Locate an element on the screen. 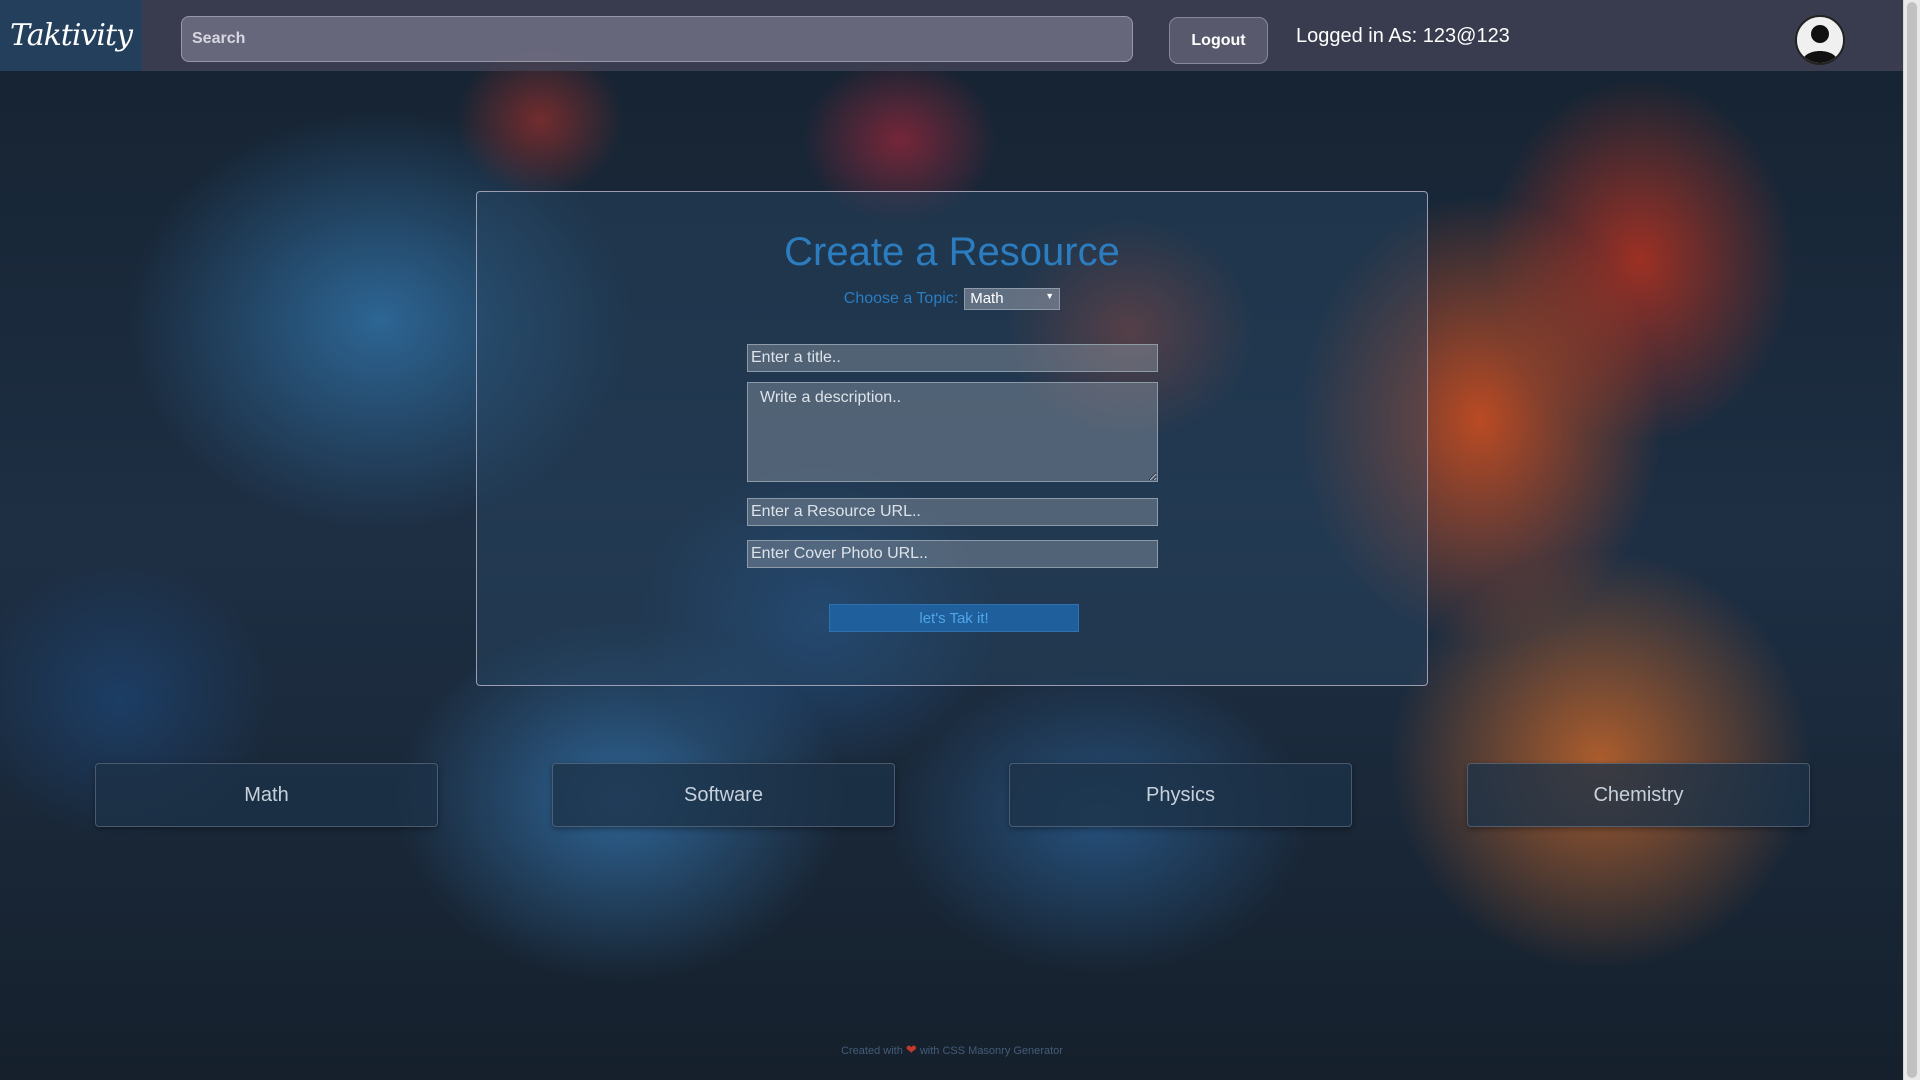 The height and width of the screenshot is (1080, 1920). topic-chooser: Choose a Topic: Math ▼ is located at coordinates (952, 299).